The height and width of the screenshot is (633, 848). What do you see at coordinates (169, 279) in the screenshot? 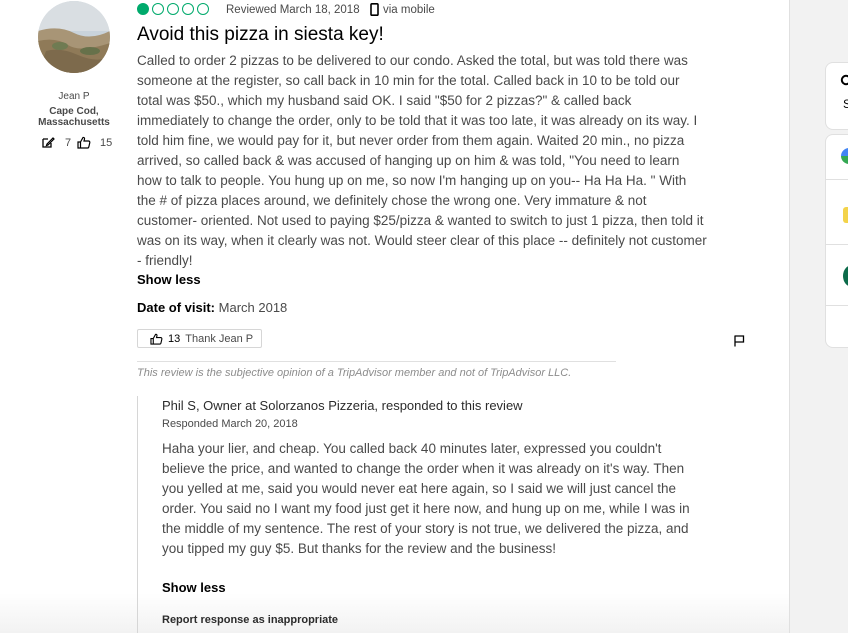
I see `show-less-link: Show less` at bounding box center [169, 279].